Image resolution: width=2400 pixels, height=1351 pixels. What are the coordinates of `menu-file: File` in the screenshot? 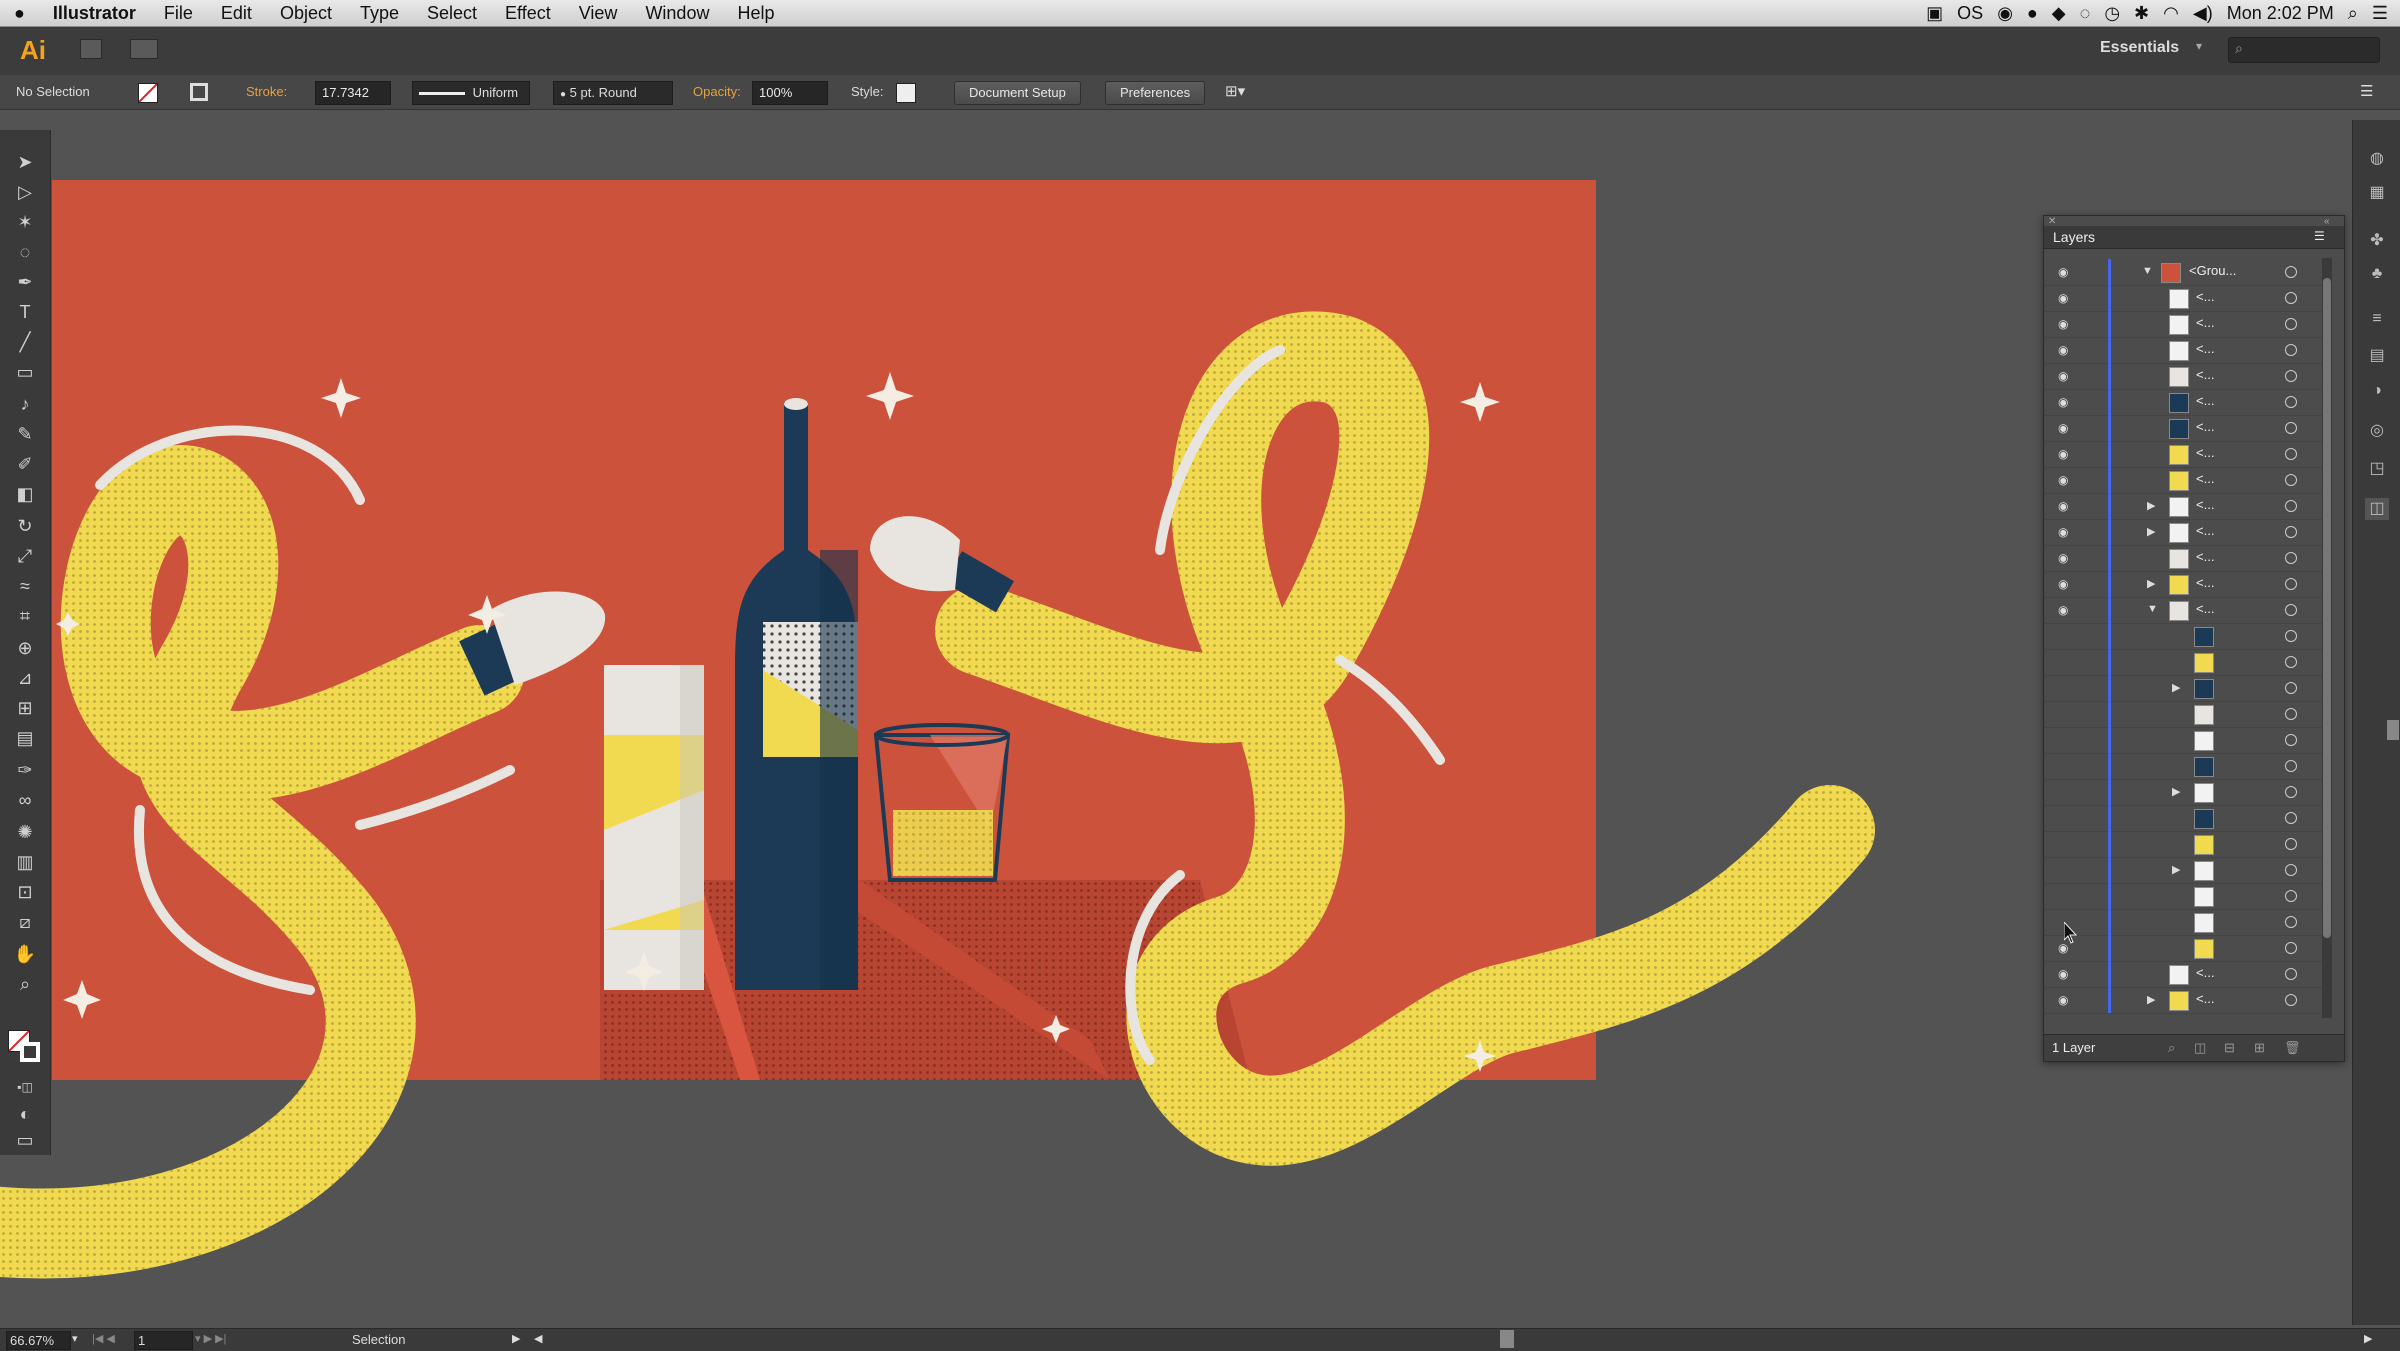 It's located at (178, 13).